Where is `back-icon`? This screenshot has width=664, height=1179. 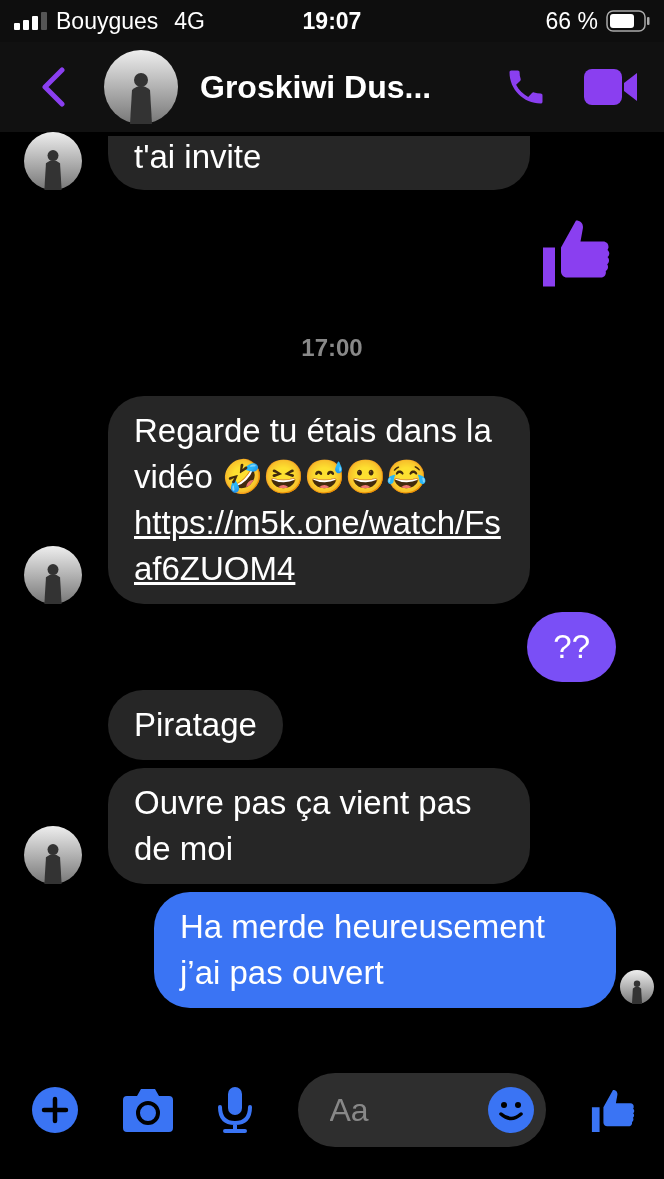 back-icon is located at coordinates (53, 87).